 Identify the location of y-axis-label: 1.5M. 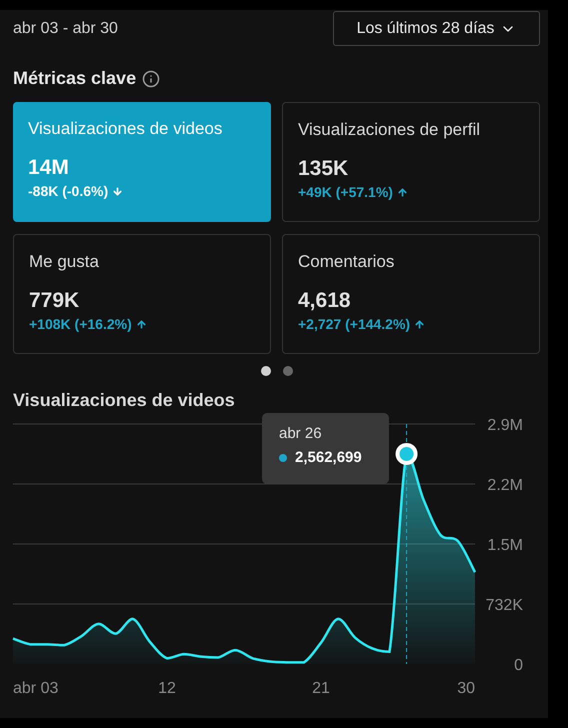
(505, 545).